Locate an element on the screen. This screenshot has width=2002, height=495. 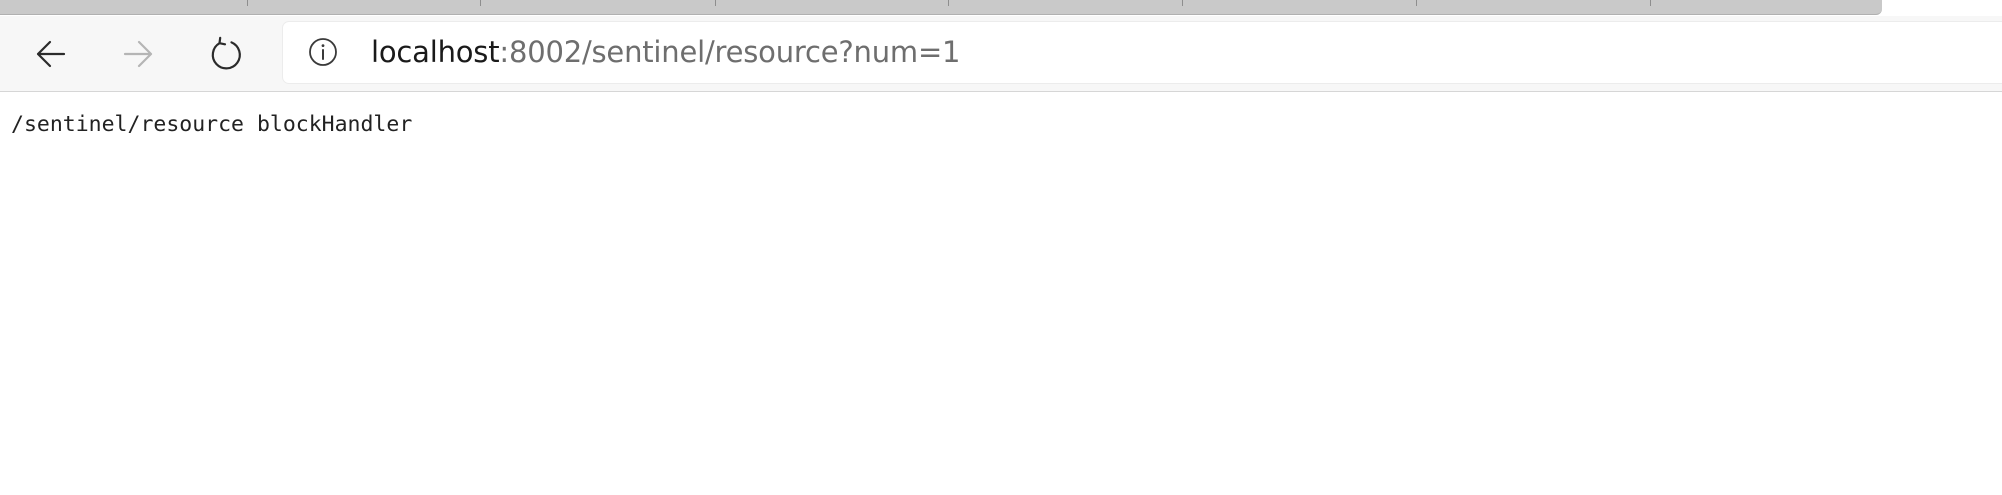
url-host: localhost is located at coordinates (435, 52).